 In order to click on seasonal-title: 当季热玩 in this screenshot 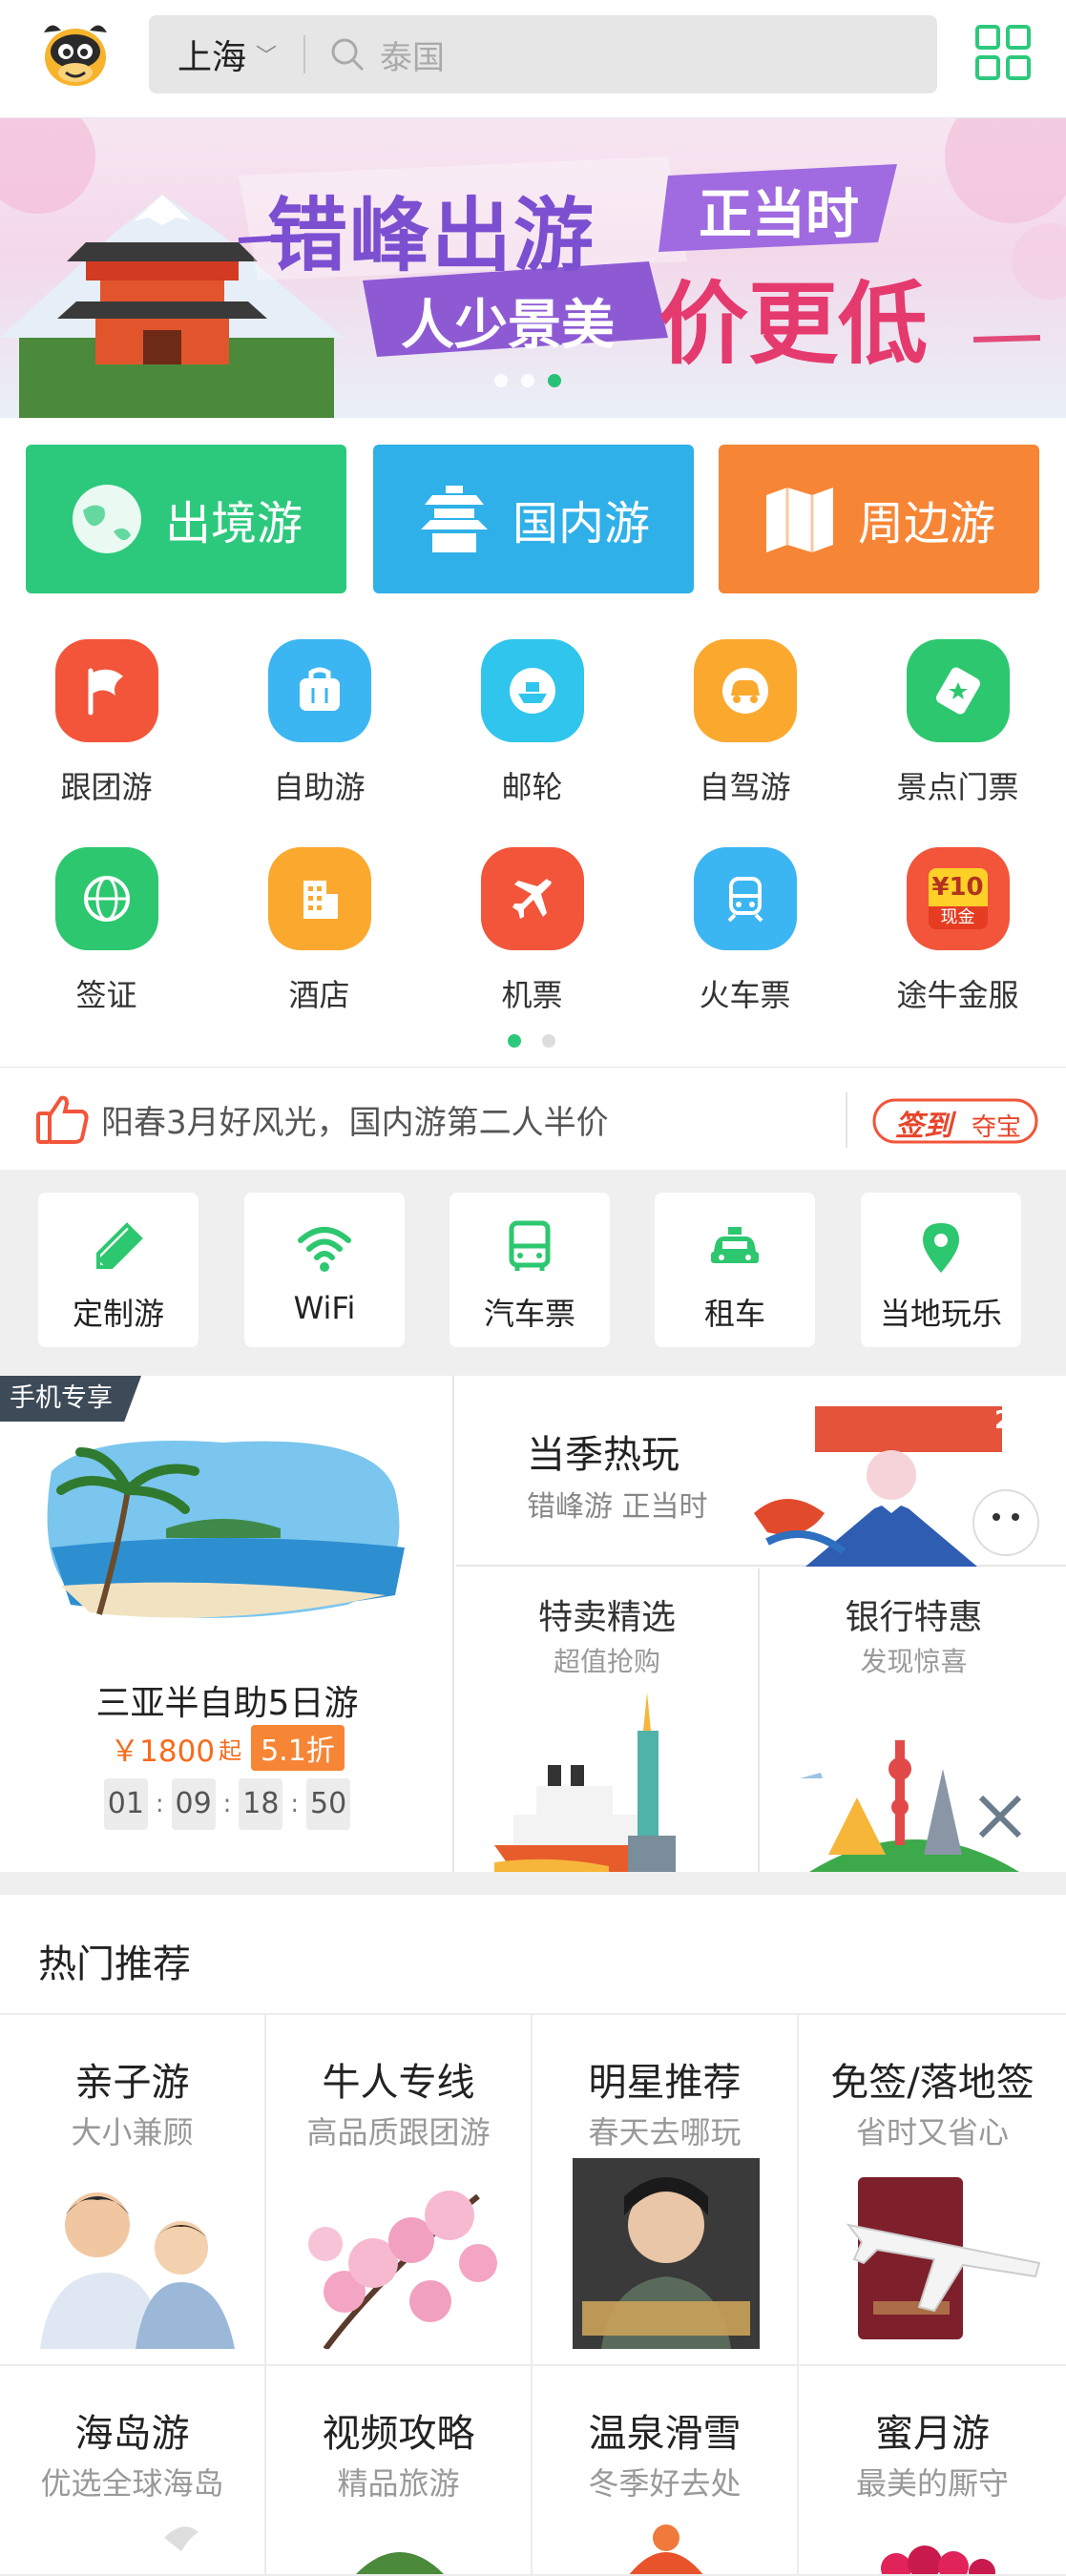, I will do `click(603, 1455)`.